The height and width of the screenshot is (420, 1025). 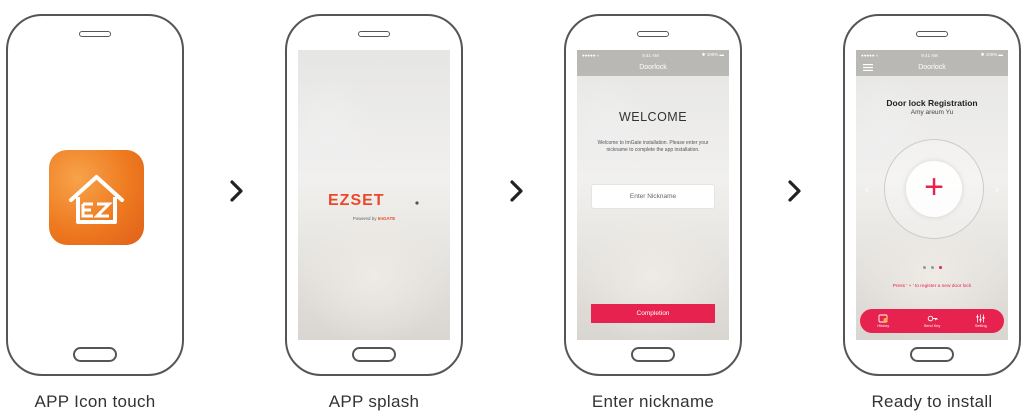 I want to click on powered-prefix: Powered by, so click(x=364, y=218).